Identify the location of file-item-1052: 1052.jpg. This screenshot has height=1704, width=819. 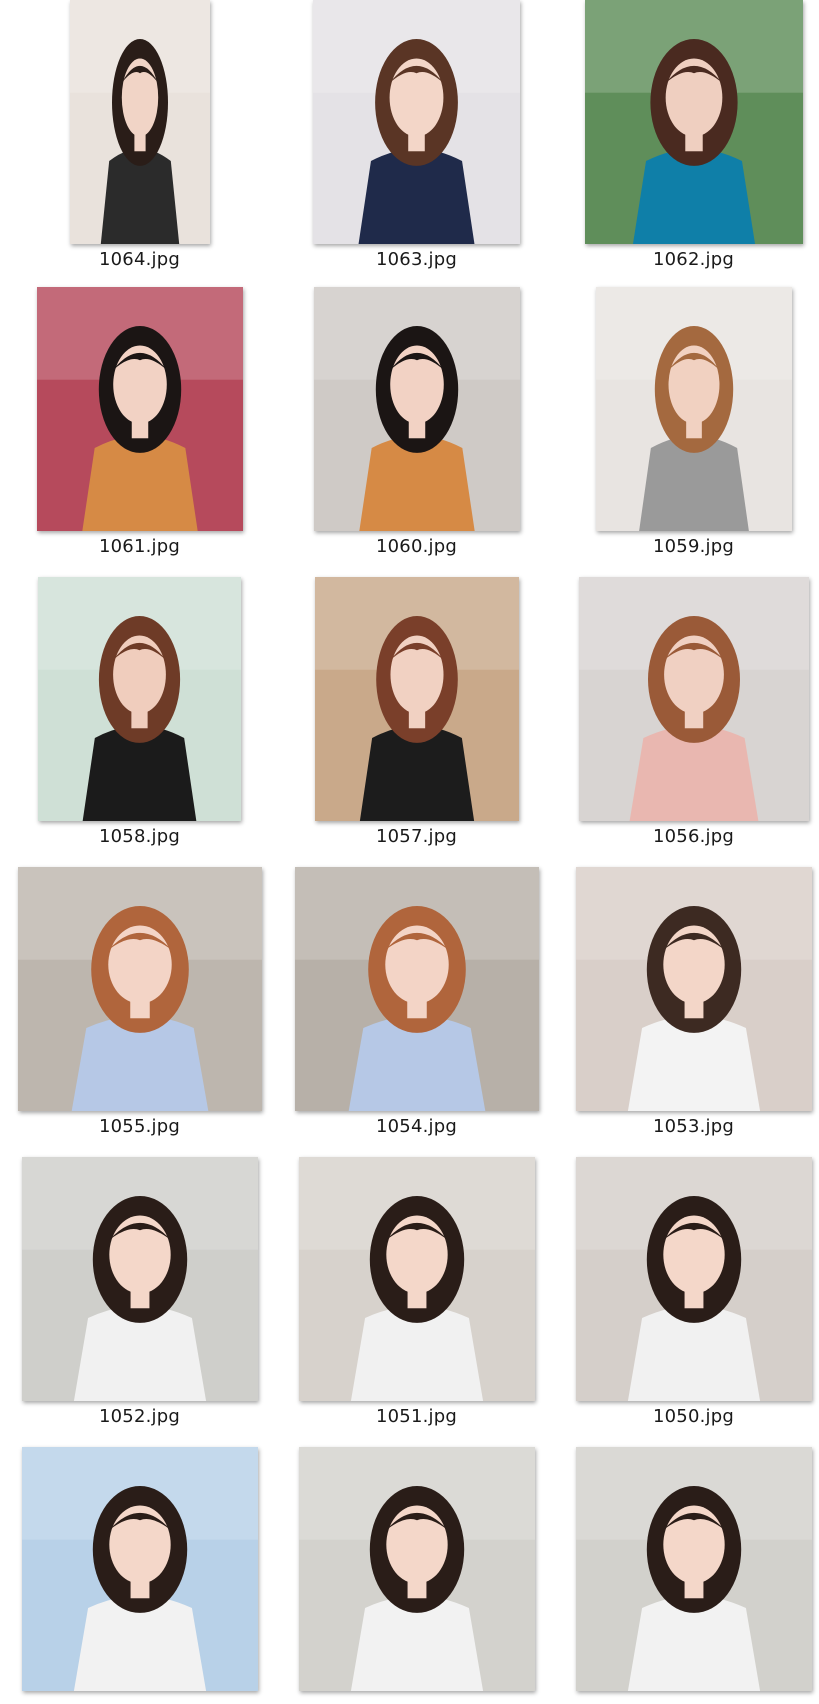
(139, 1302).